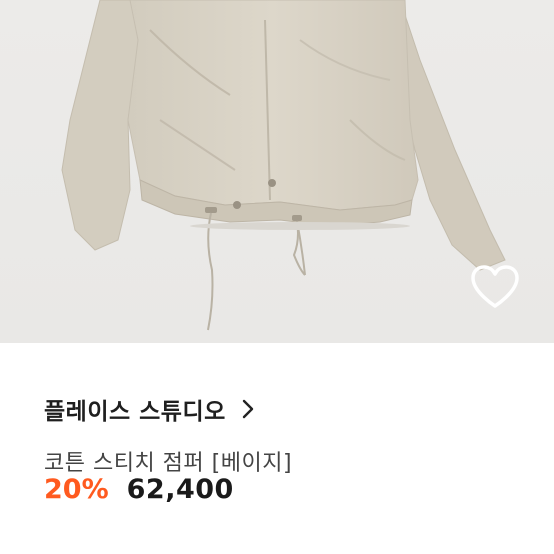 Image resolution: width=554 pixels, height=554 pixels. I want to click on chevron-right-icon, so click(247, 409).